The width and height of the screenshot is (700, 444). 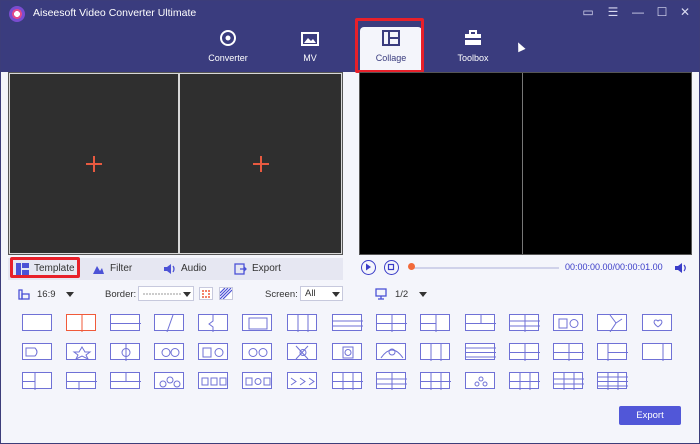 What do you see at coordinates (70, 294) in the screenshot?
I see `aspect-ratio-dropdown-icon` at bounding box center [70, 294].